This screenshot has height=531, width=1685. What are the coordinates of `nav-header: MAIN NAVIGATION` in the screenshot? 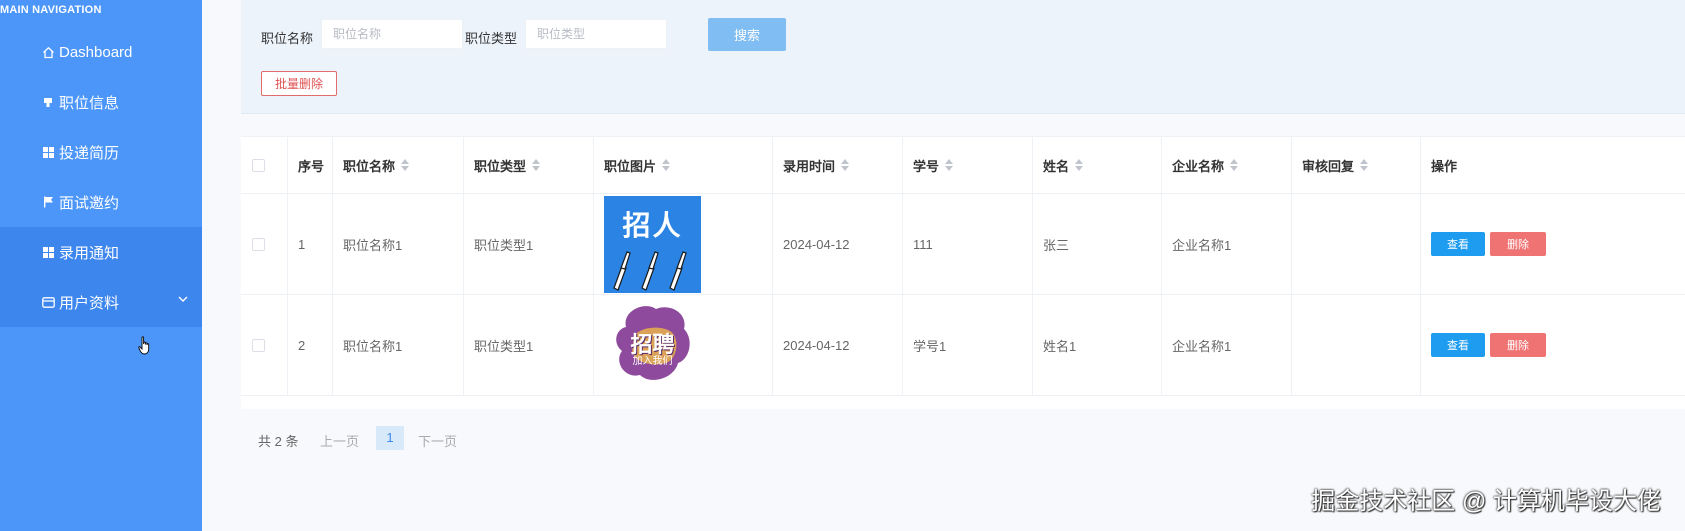 It's located at (51, 10).